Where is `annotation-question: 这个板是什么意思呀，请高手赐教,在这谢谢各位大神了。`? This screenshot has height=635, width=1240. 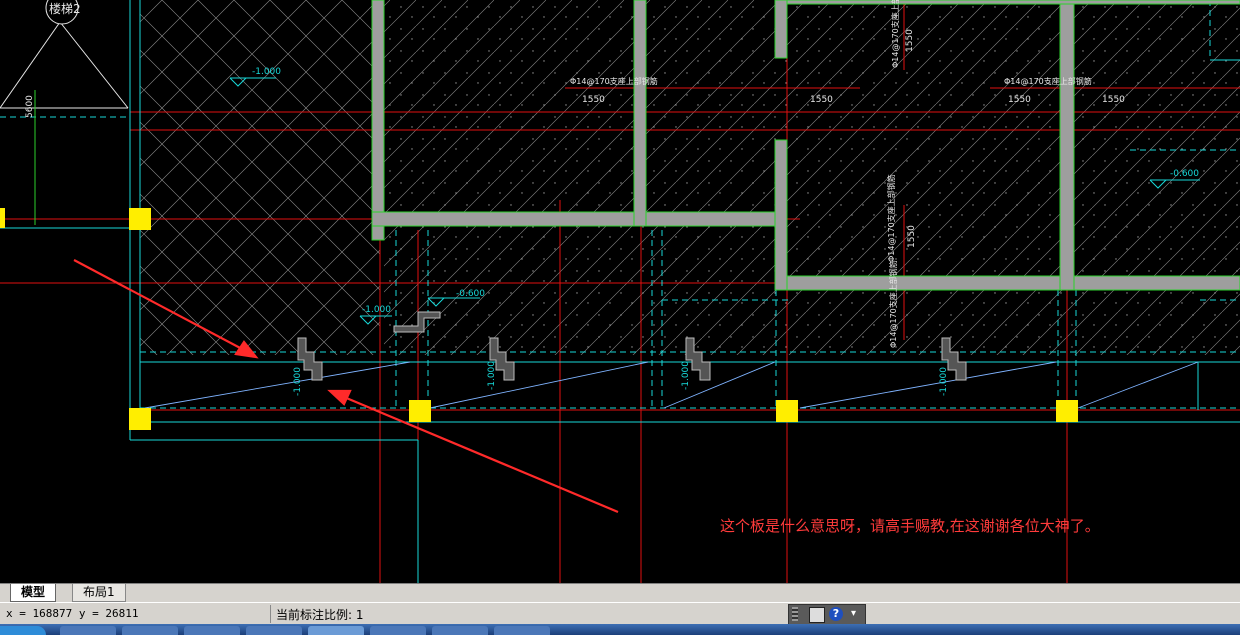 annotation-question: 这个板是什么意思呀，请高手赐教,在这谢谢各位大神了。 is located at coordinates (910, 526).